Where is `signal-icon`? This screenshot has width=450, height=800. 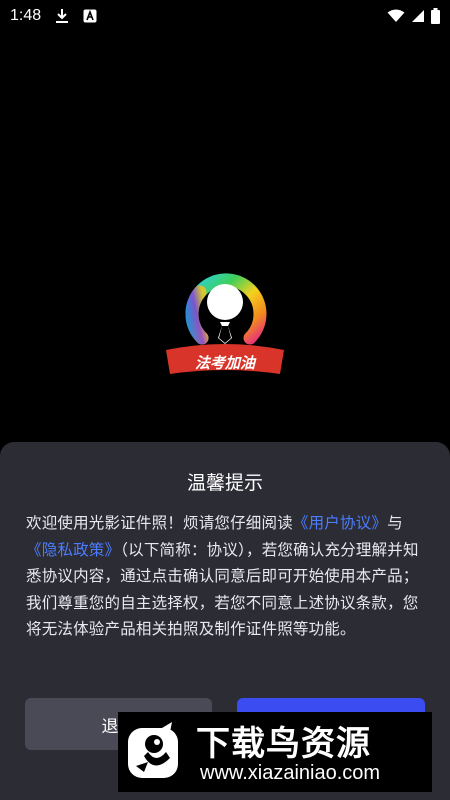
signal-icon is located at coordinates (418, 16).